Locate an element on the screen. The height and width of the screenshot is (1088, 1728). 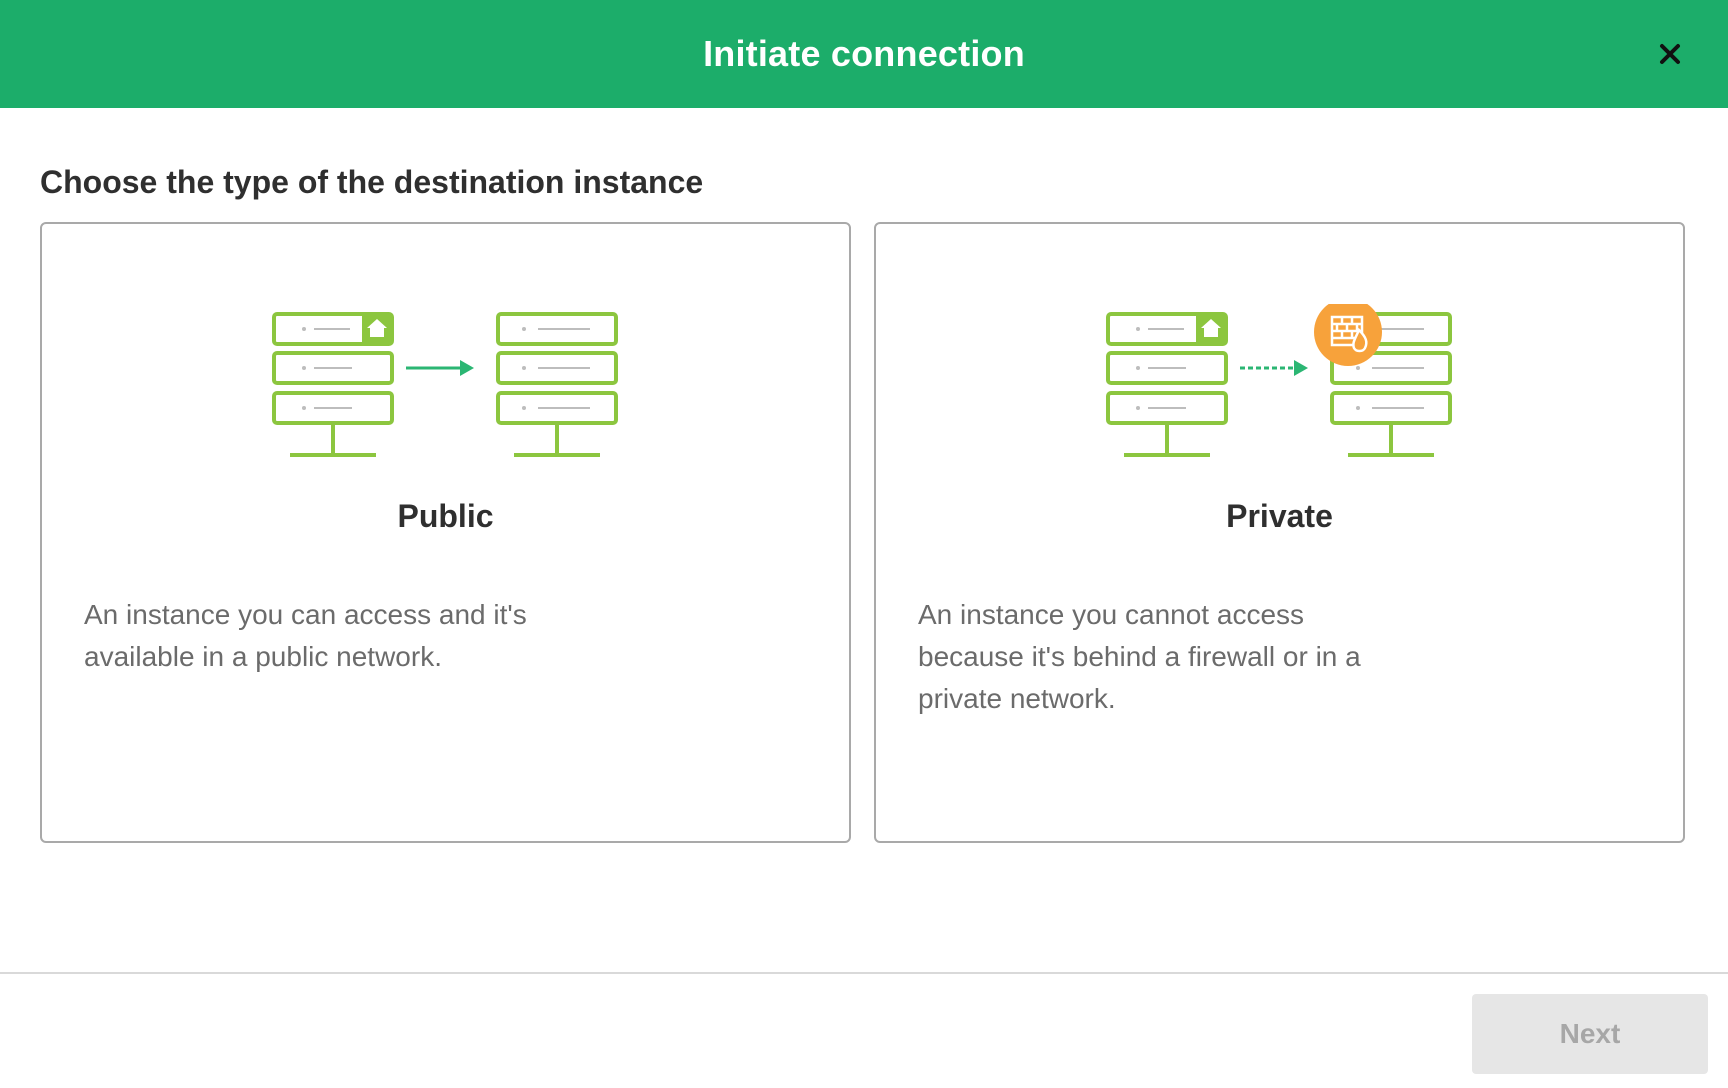
server-to-firewall-server-icon is located at coordinates (1279, 380).